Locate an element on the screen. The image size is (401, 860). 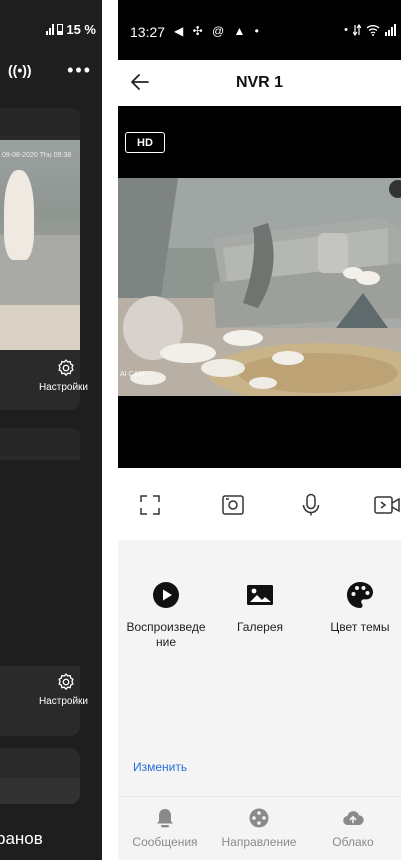
gallery-button: Галерея is located at coordinates (260, 607).